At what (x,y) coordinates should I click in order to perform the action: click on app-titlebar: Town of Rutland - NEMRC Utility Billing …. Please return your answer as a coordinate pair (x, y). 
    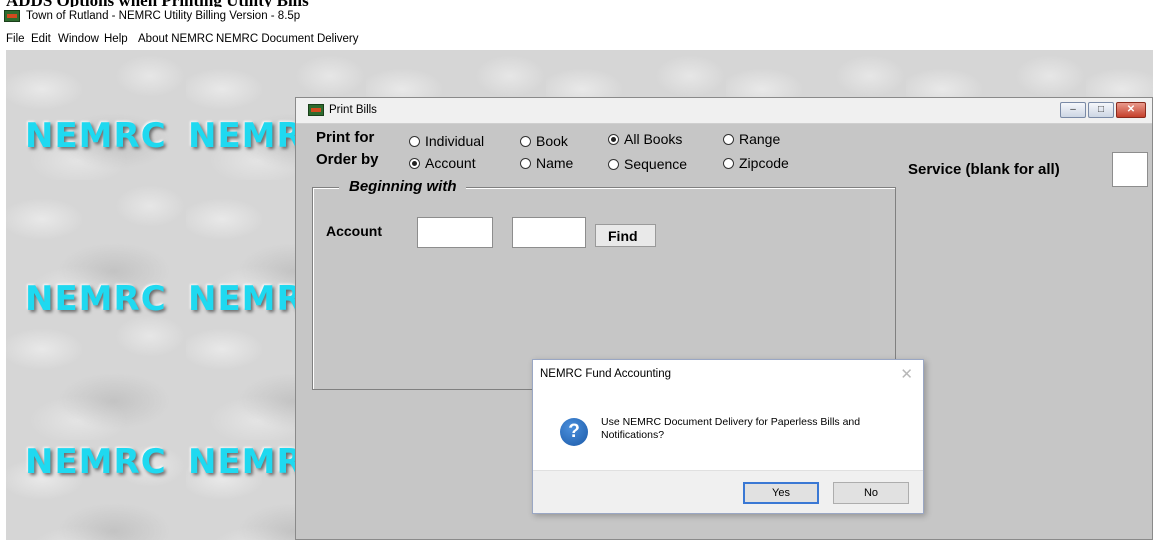
    Looking at the image, I should click on (576, 16).